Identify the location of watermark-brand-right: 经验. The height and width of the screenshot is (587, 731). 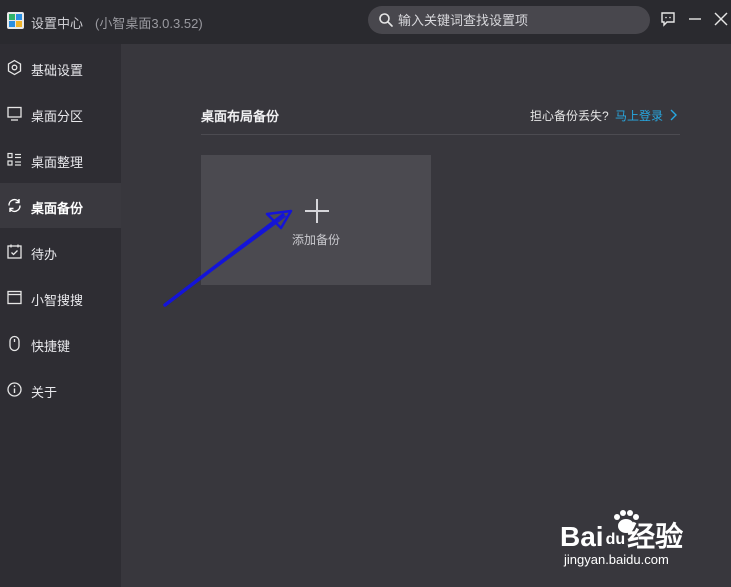
(655, 536).